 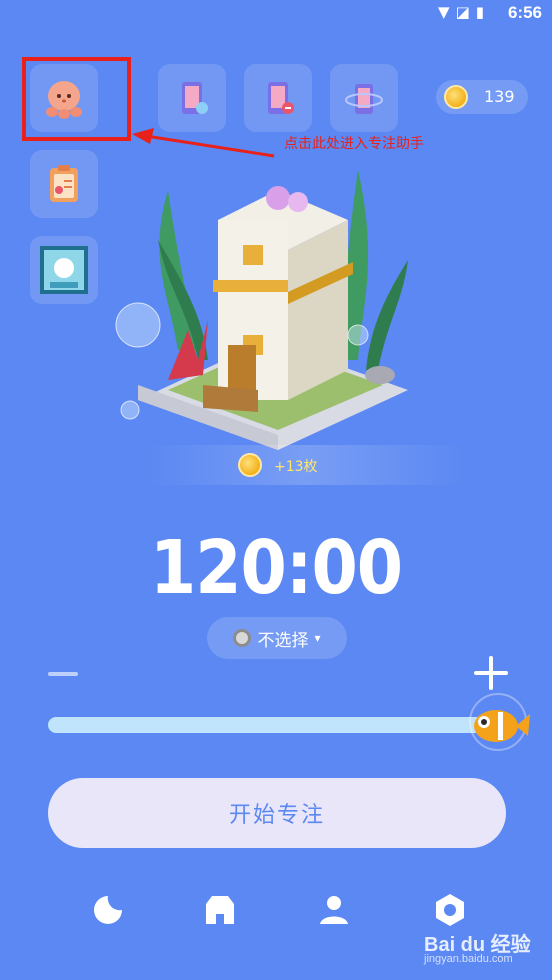 I want to click on tag-dot-icon, so click(x=242, y=638).